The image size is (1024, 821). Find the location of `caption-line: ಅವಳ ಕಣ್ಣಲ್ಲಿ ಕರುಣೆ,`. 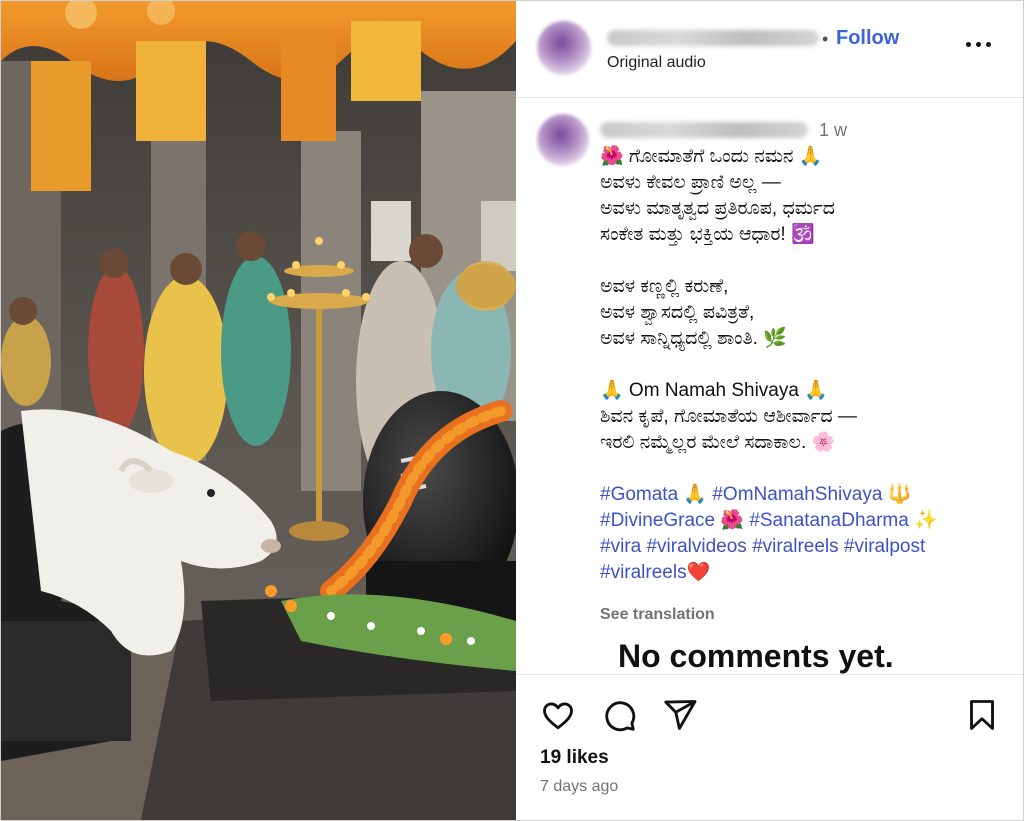

caption-line: ಅವಳ ಕಣ್ಣಲ್ಲಿ ಕರುಣೆ, is located at coordinates (664, 286).